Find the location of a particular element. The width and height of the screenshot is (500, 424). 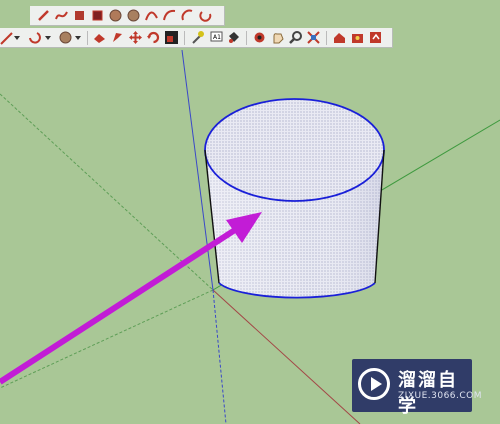

push-pull-icon is located at coordinates (99, 37).